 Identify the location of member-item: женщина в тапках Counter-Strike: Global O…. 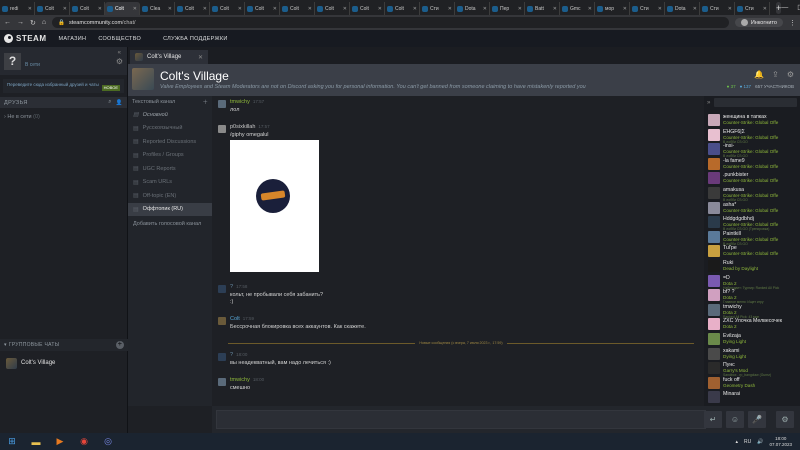
(754, 121).